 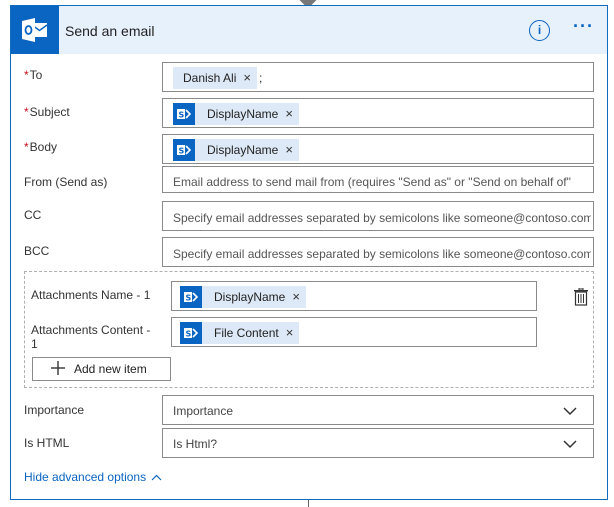 I want to click on hide-advanced-options-label: Hide advanced options, so click(x=85, y=477).